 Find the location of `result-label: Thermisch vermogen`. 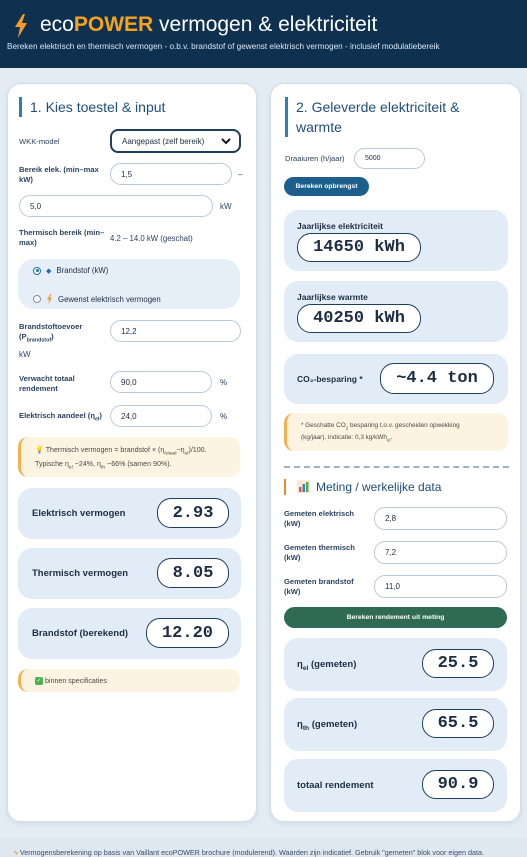

result-label: Thermisch vermogen is located at coordinates (80, 573).